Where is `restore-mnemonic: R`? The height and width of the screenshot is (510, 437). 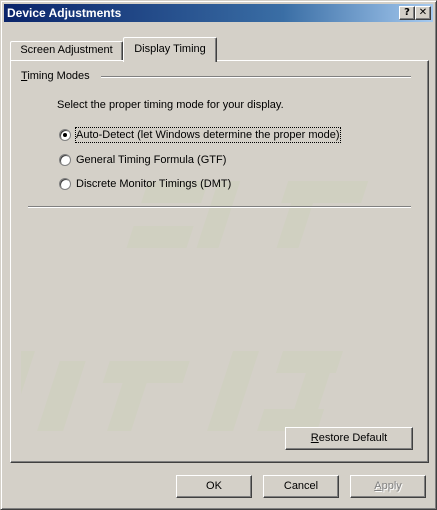 restore-mnemonic: R is located at coordinates (314, 438).